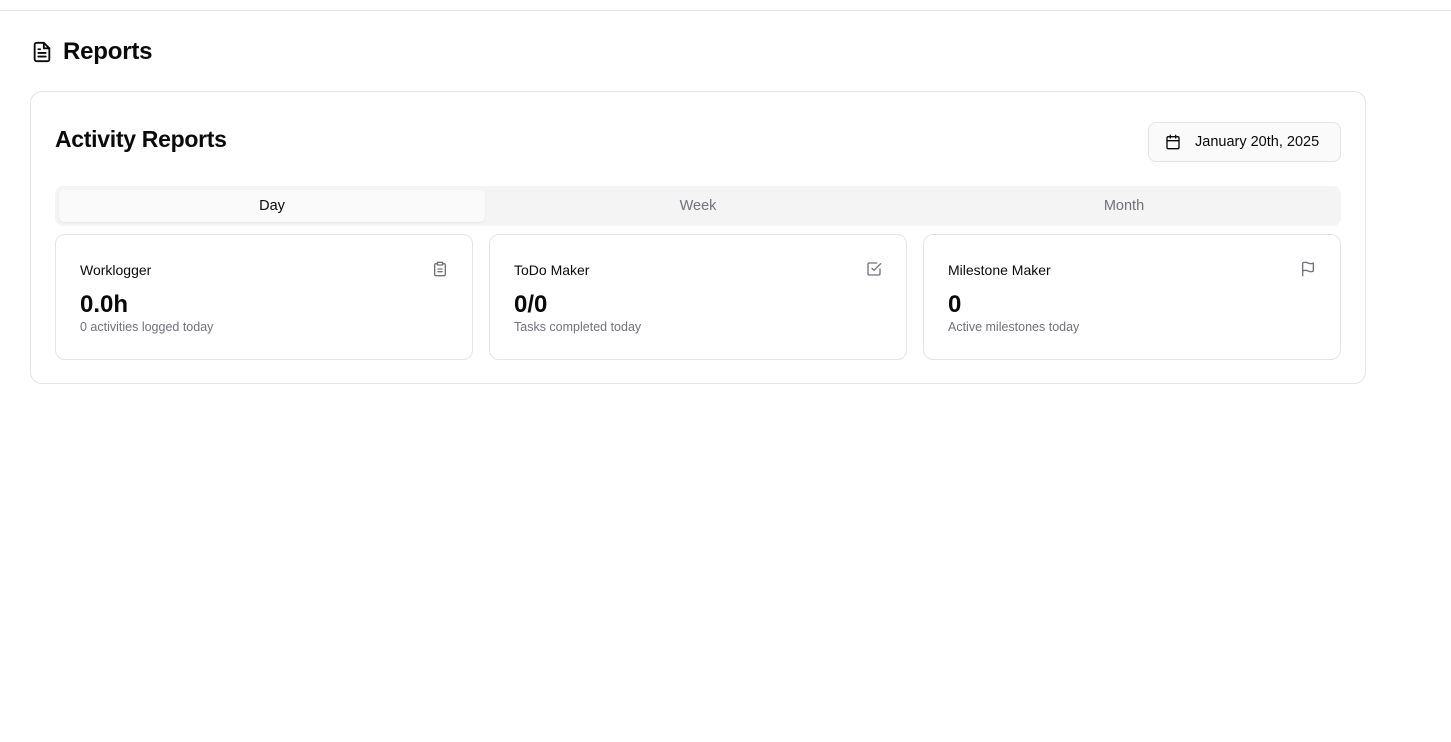  I want to click on clipboard-icon, so click(440, 269).